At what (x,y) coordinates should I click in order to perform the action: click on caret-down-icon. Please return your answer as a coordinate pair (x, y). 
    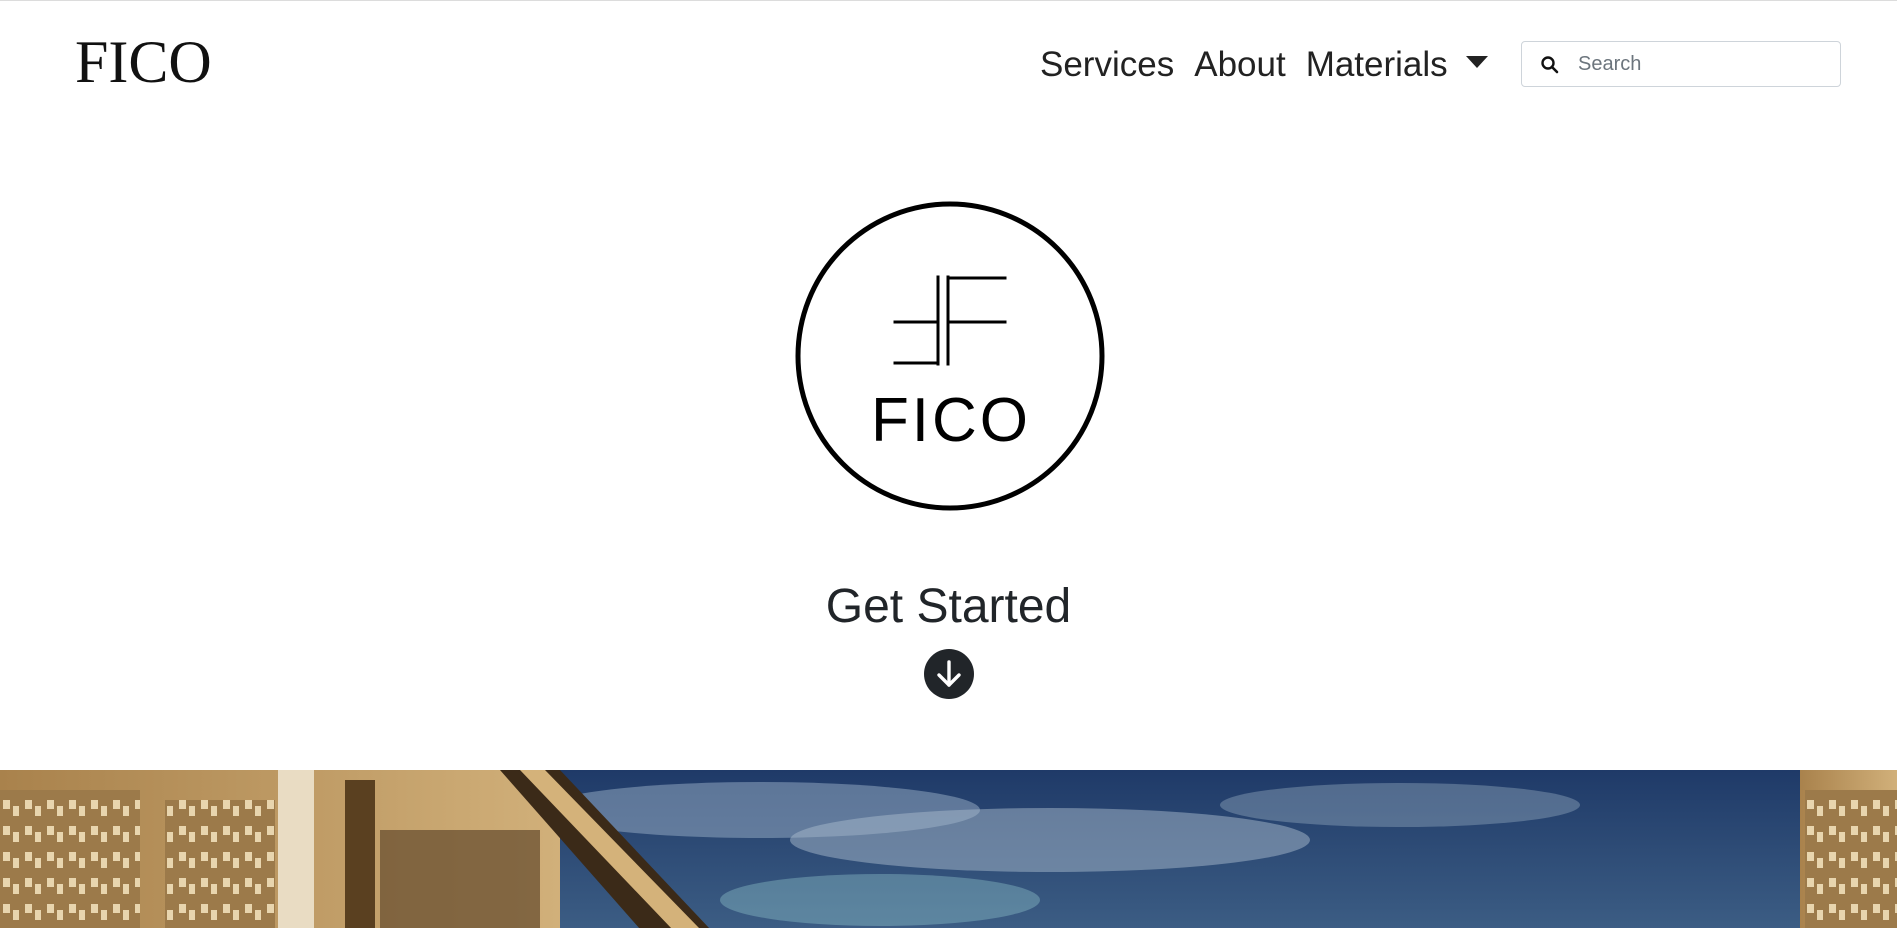
    Looking at the image, I should click on (1476, 62).